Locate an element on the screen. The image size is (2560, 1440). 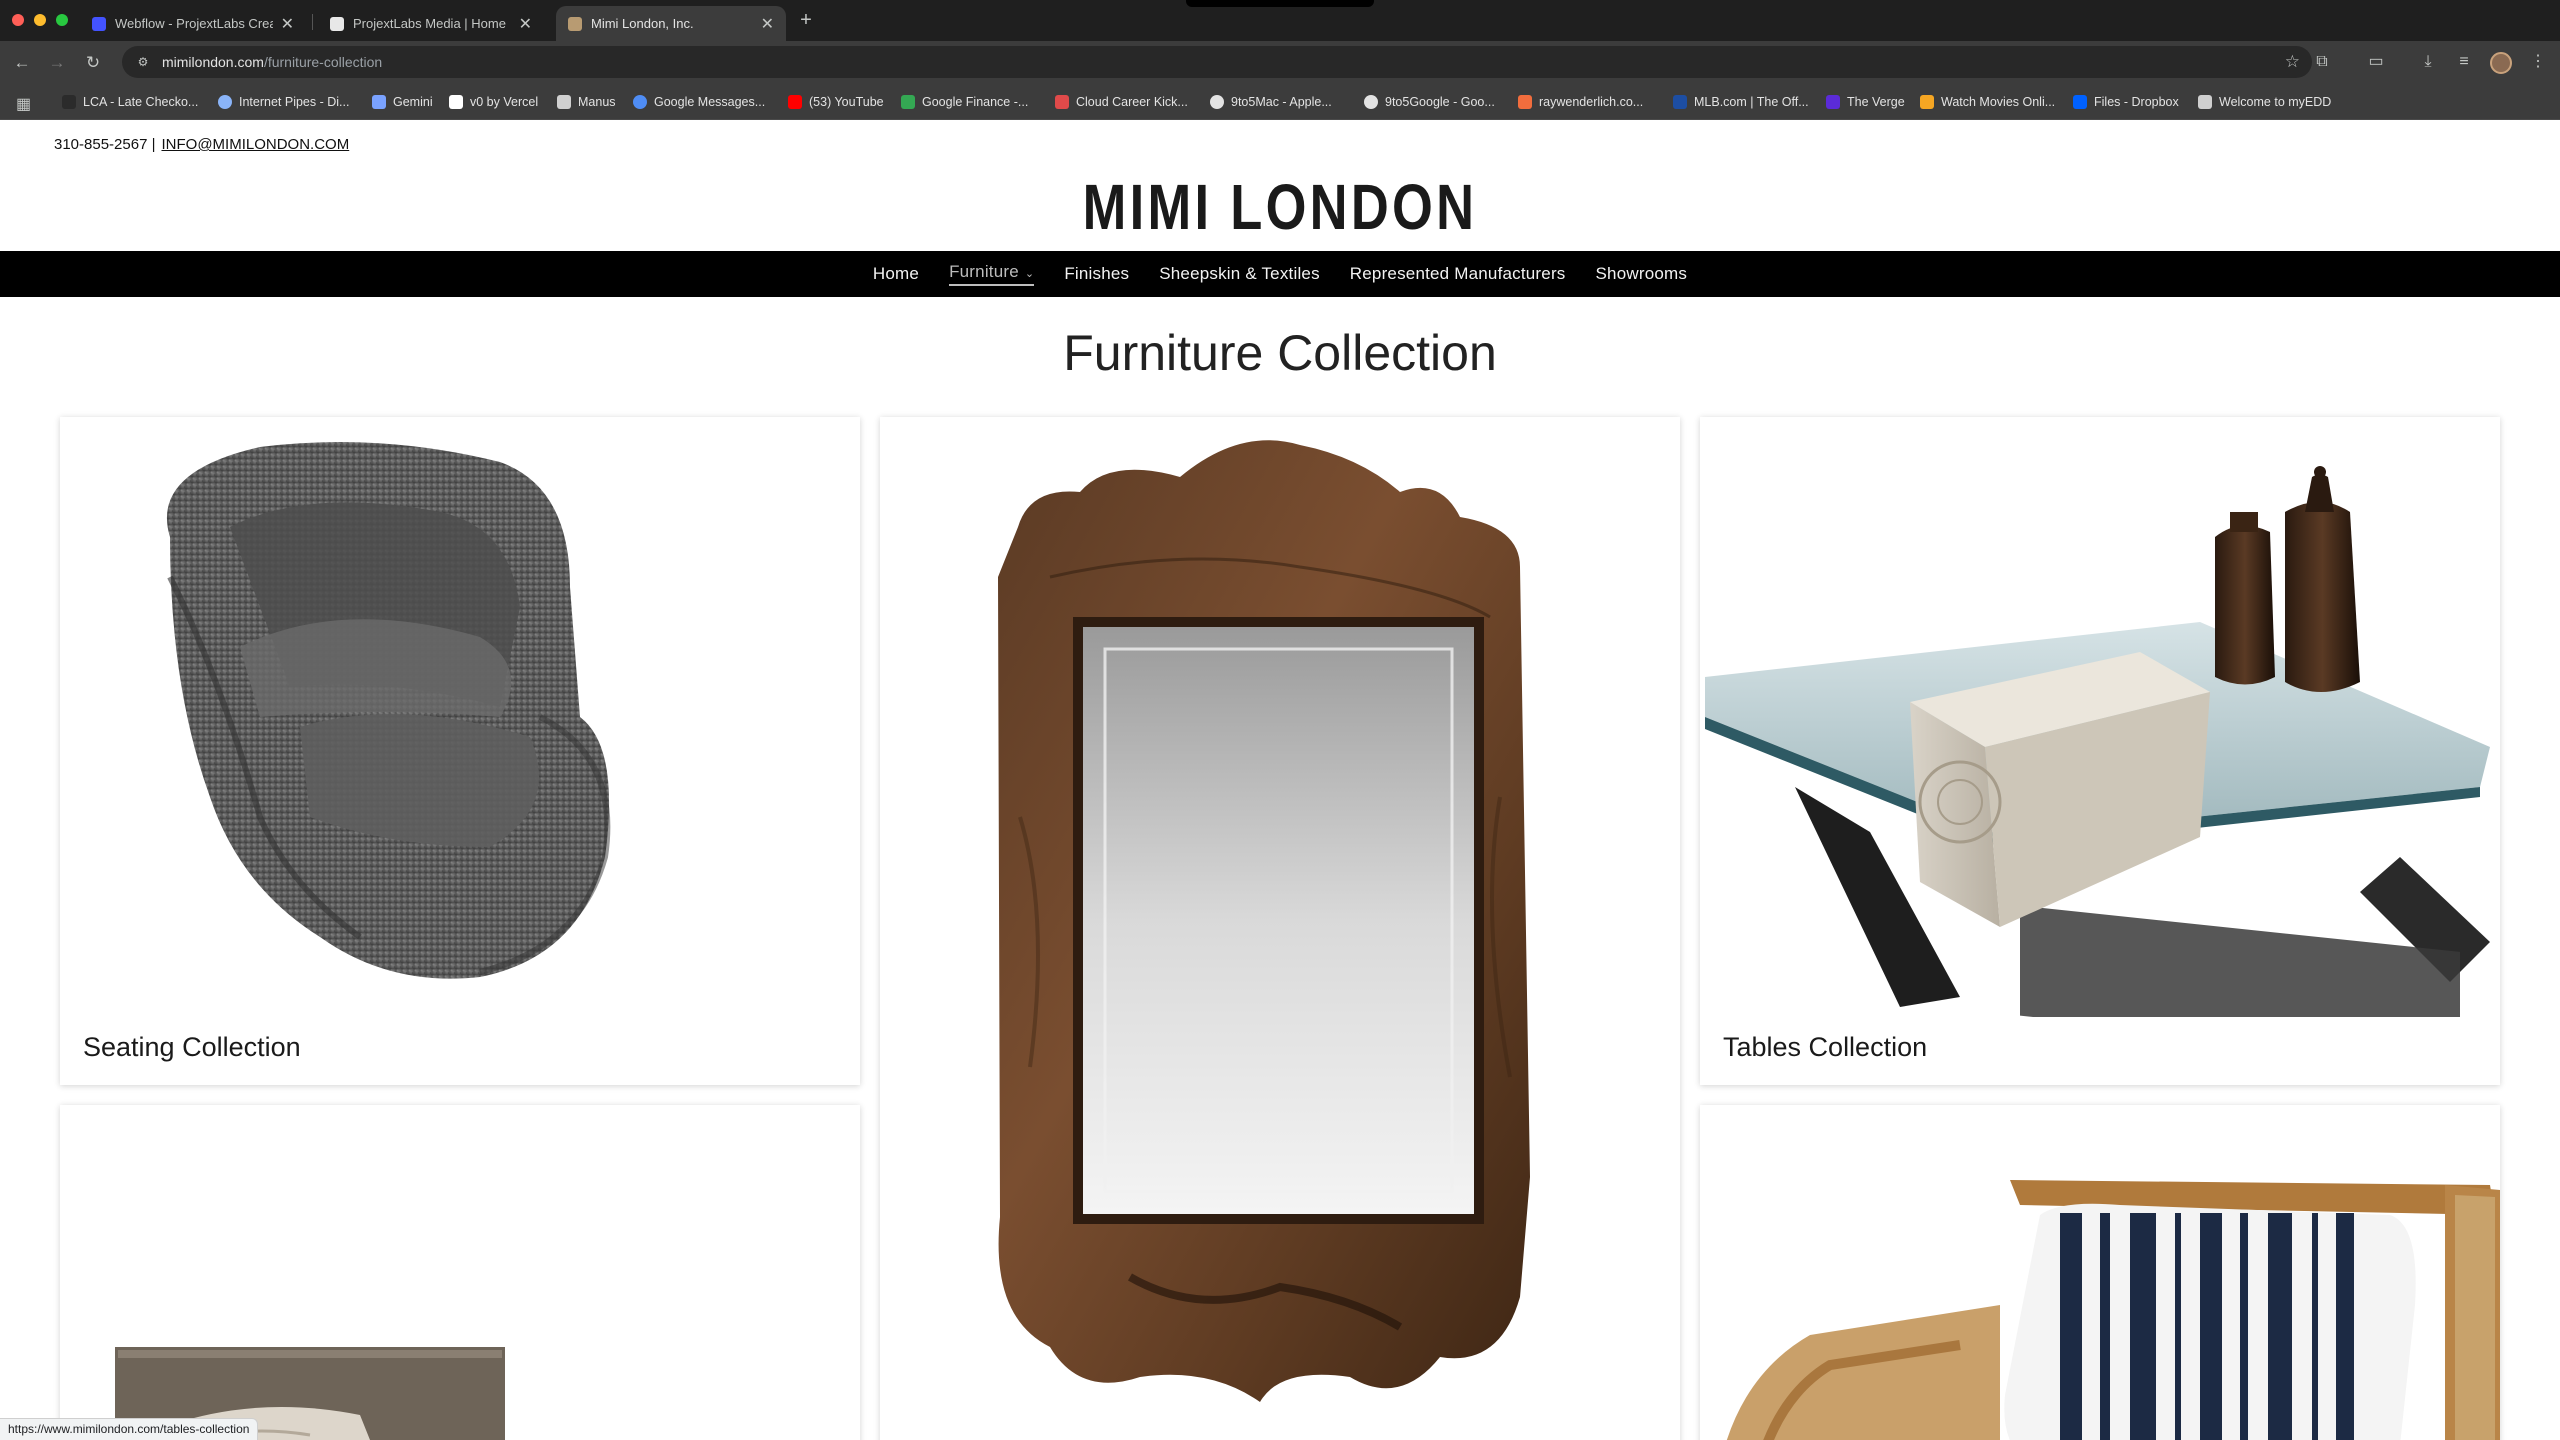
camera-notch is located at coordinates (1280, 3).